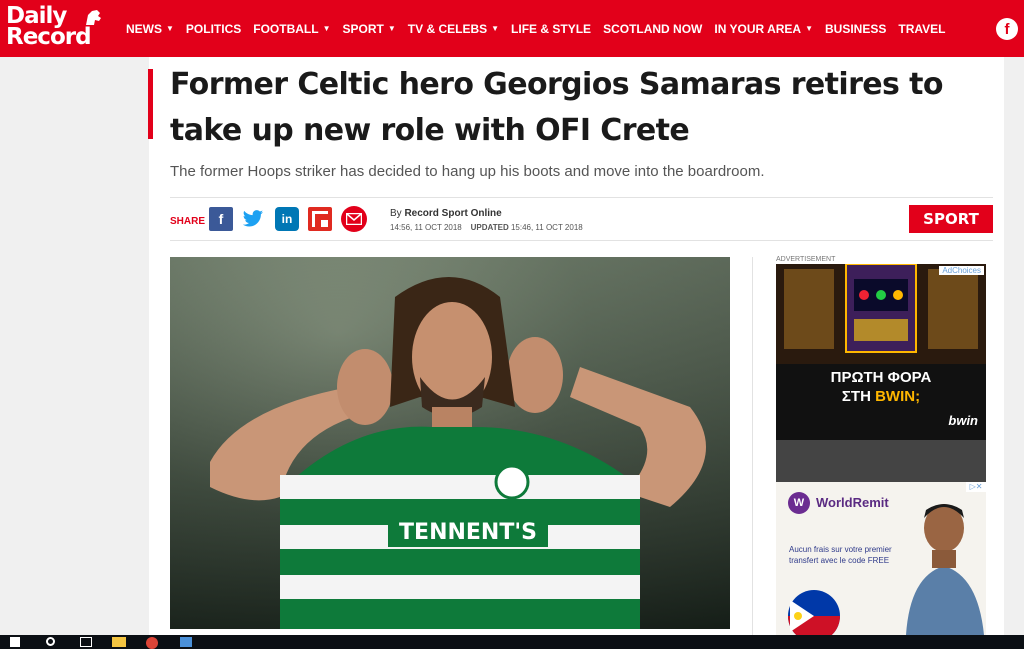 This screenshot has height=649, width=1024. What do you see at coordinates (546, 227) in the screenshot?
I see `updated-date: 15:46, 11 OCT 2018` at bounding box center [546, 227].